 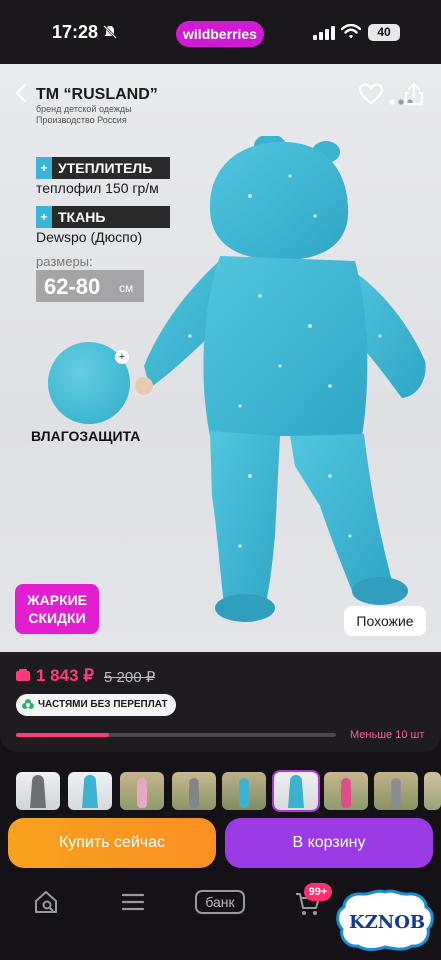 What do you see at coordinates (84, 109) in the screenshot?
I see `brand-subtitle-line: бренд детской одежды` at bounding box center [84, 109].